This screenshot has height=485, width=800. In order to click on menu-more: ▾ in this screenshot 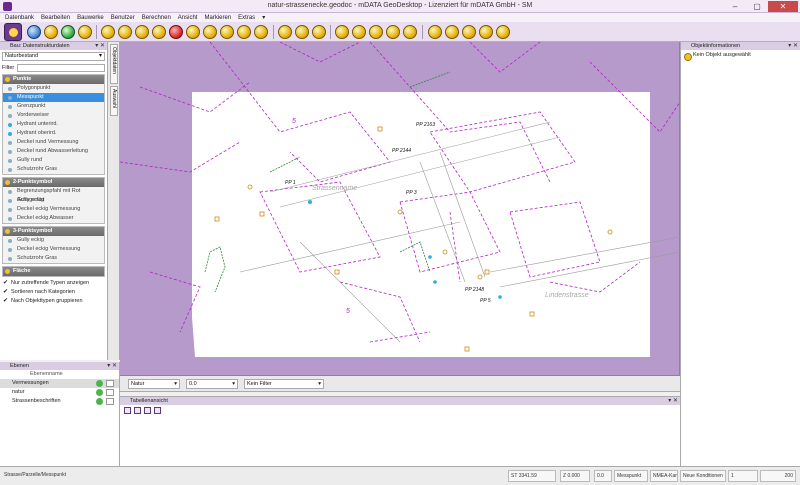, I will do `click(263, 17)`.